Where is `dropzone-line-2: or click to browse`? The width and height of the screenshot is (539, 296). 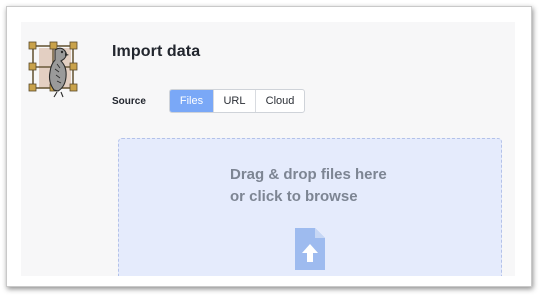
dropzone-line-2: or click to browse is located at coordinates (294, 196).